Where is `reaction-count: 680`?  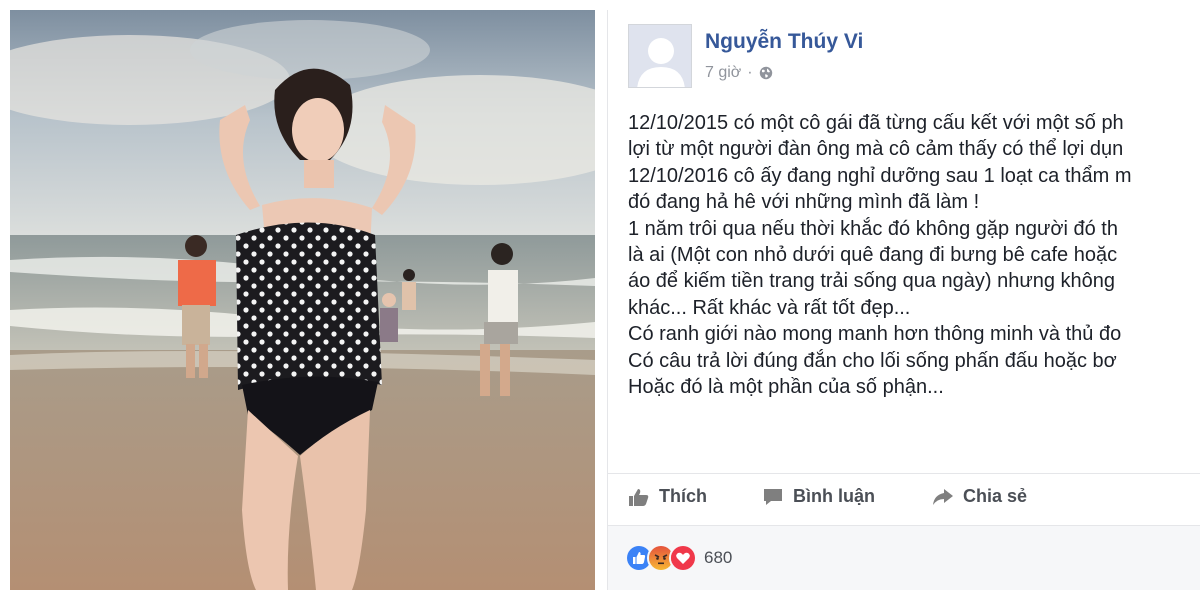
reaction-count: 680 is located at coordinates (718, 558).